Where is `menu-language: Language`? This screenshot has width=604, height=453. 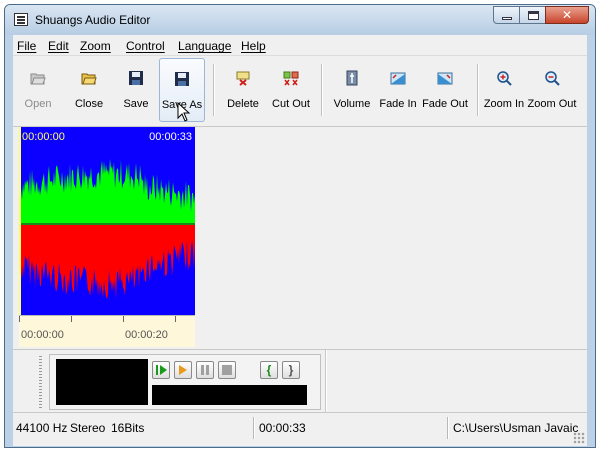
menu-language: Language is located at coordinates (204, 46).